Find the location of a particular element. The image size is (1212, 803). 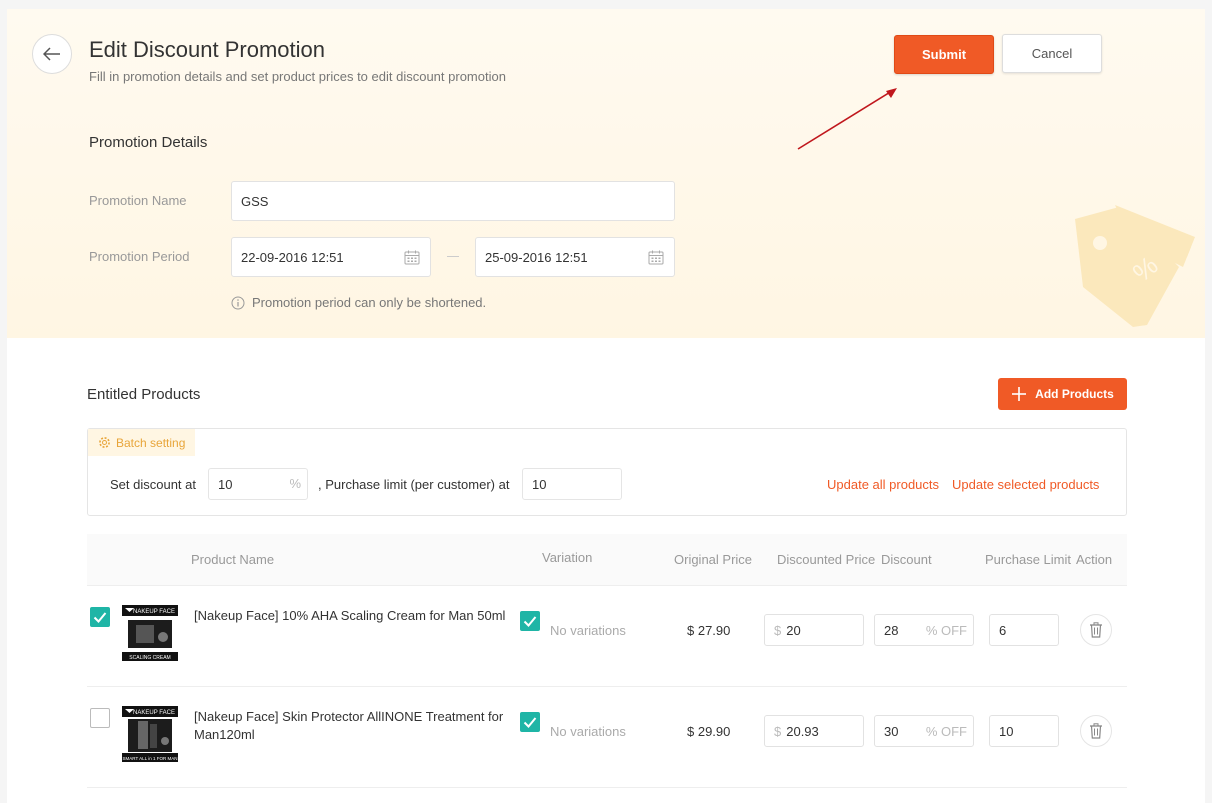

promotion-period-label: Promotion Period is located at coordinates (139, 256).